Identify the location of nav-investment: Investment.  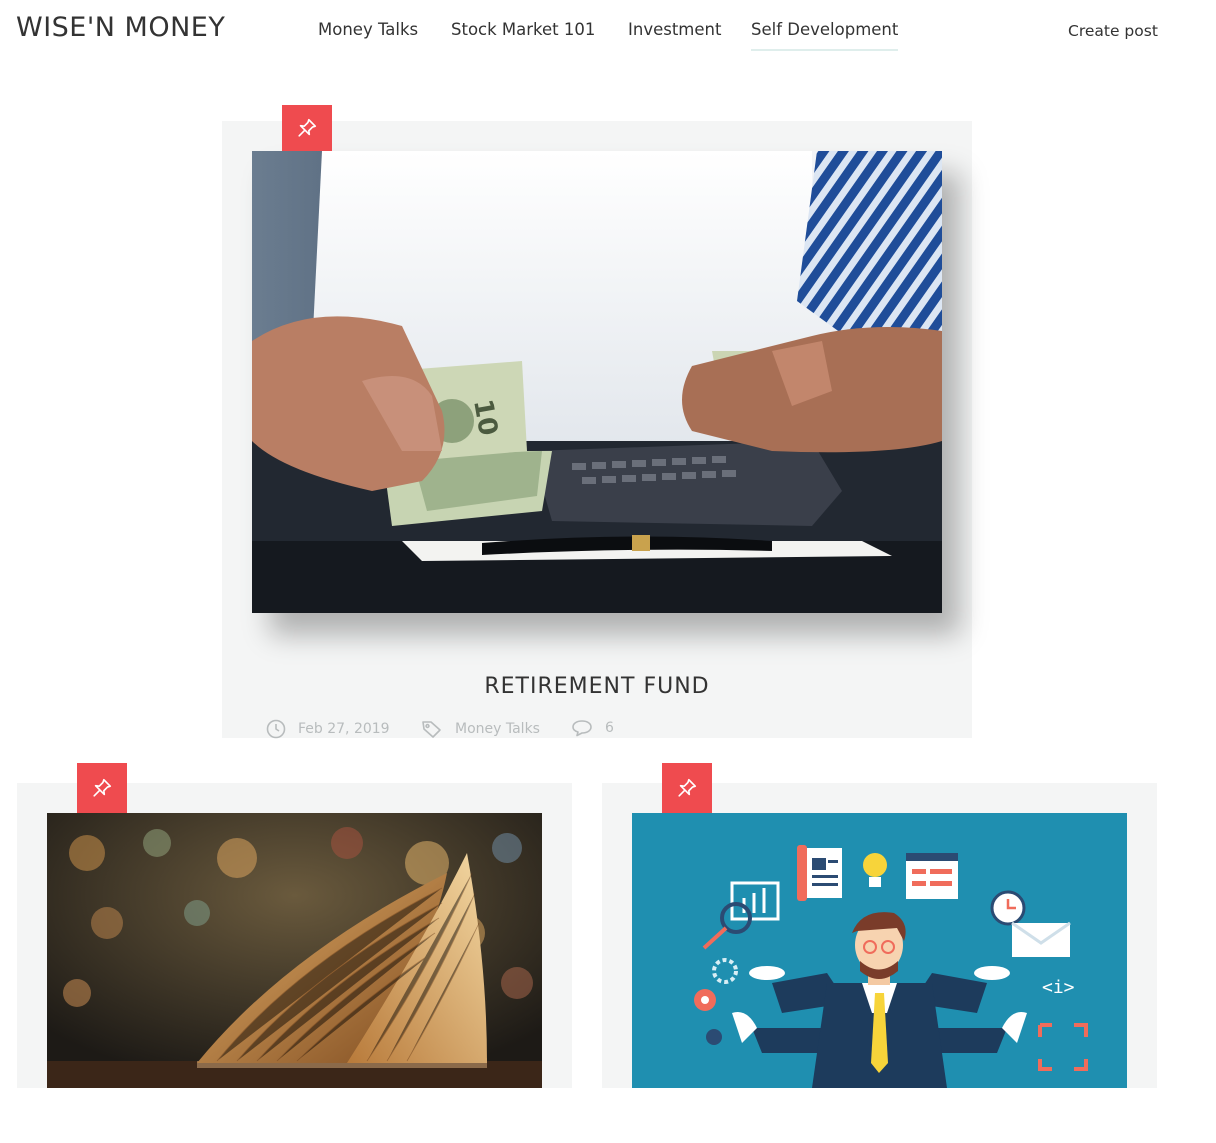
(674, 34).